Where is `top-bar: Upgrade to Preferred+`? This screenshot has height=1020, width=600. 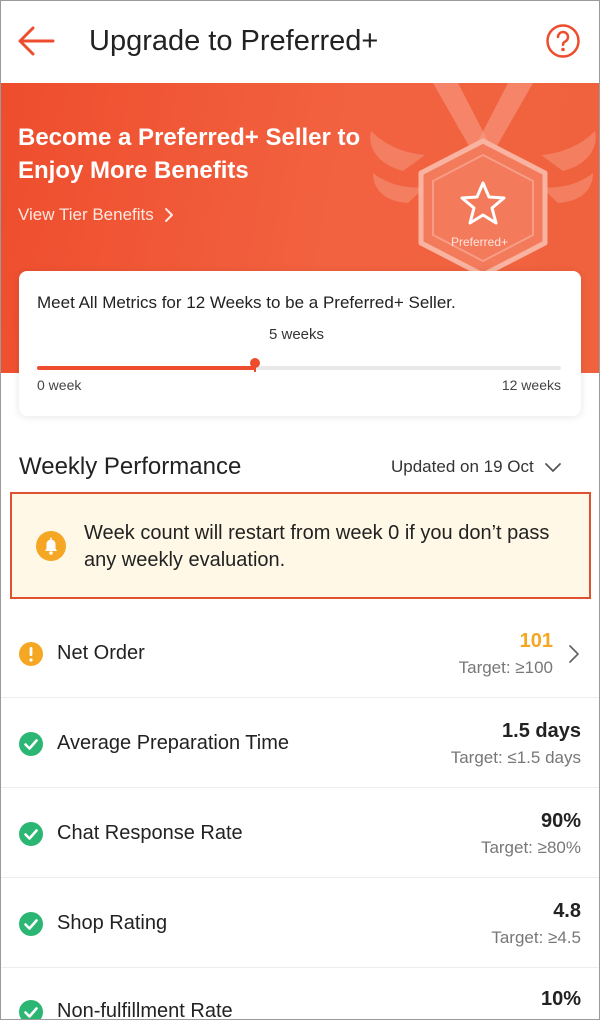 top-bar: Upgrade to Preferred+ is located at coordinates (300, 41).